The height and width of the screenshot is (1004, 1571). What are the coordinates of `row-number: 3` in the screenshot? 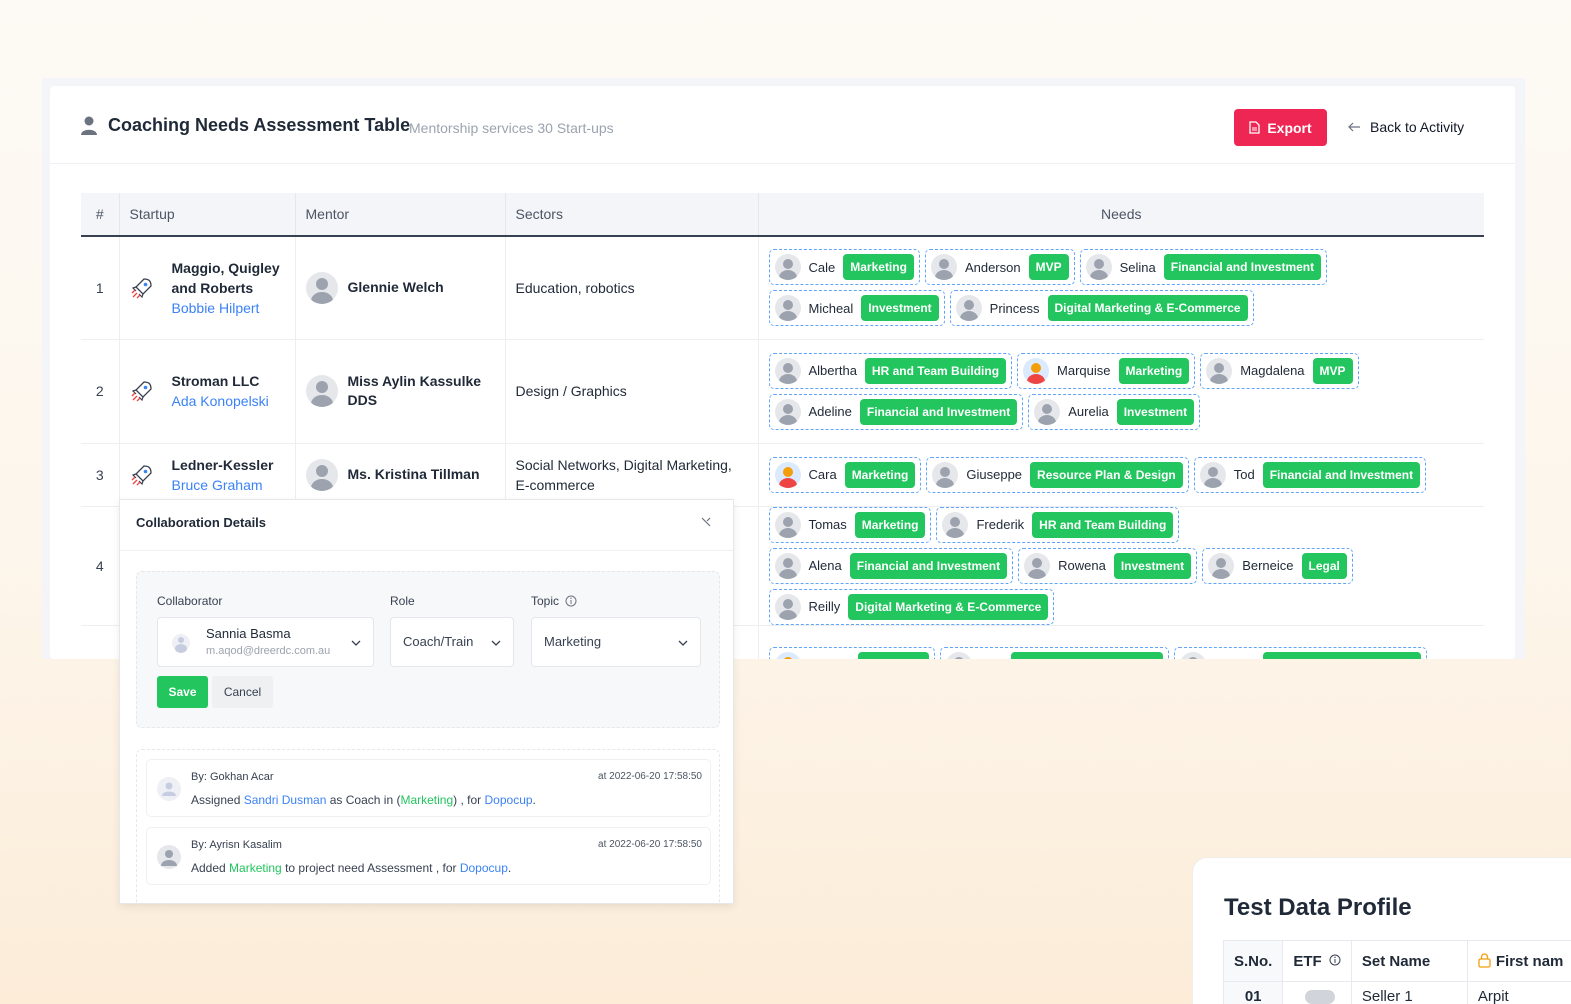 It's located at (100, 475).